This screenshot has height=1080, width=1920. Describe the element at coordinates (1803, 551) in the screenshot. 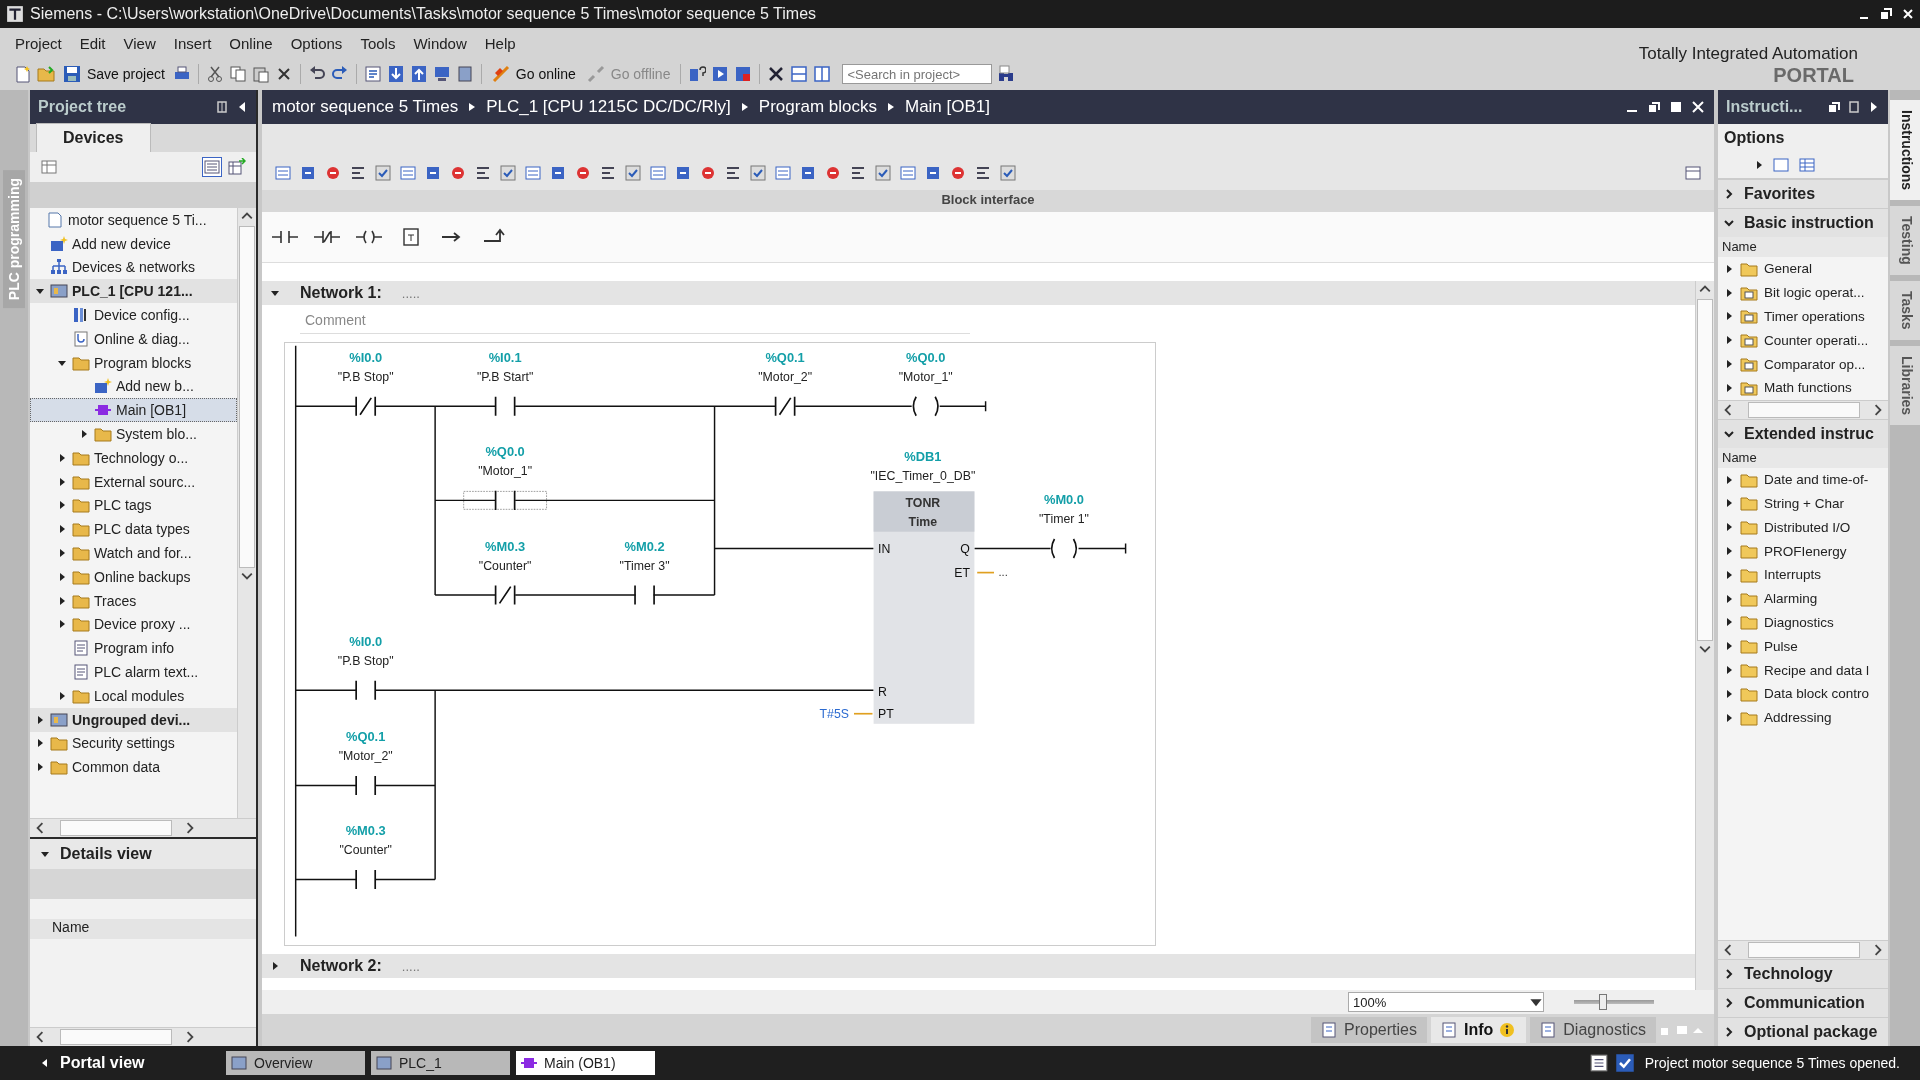

I see `instruction-folder: PROFIenergy` at that location.